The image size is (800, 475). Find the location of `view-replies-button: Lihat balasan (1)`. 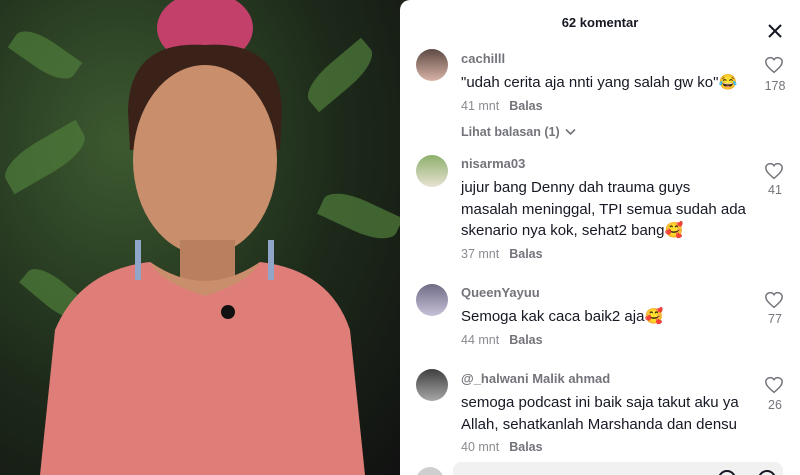

view-replies-button: Lihat balasan (1) is located at coordinates (518, 132).